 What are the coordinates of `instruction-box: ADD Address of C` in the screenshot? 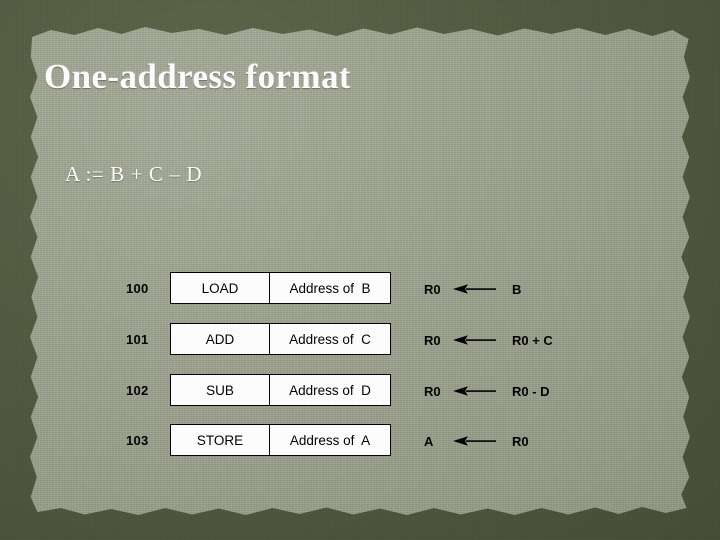 It's located at (280, 339).